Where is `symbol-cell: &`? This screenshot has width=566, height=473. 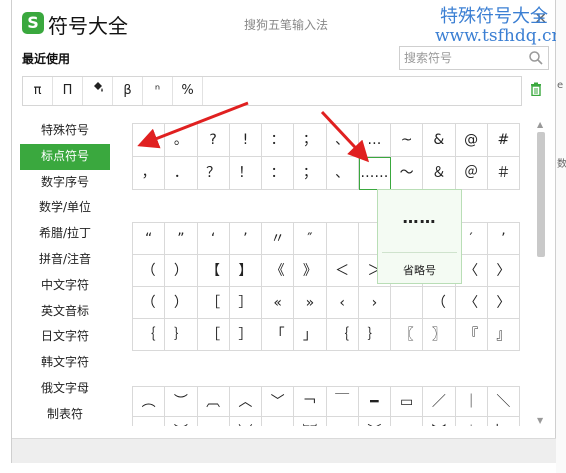
symbol-cell: & is located at coordinates (439, 140).